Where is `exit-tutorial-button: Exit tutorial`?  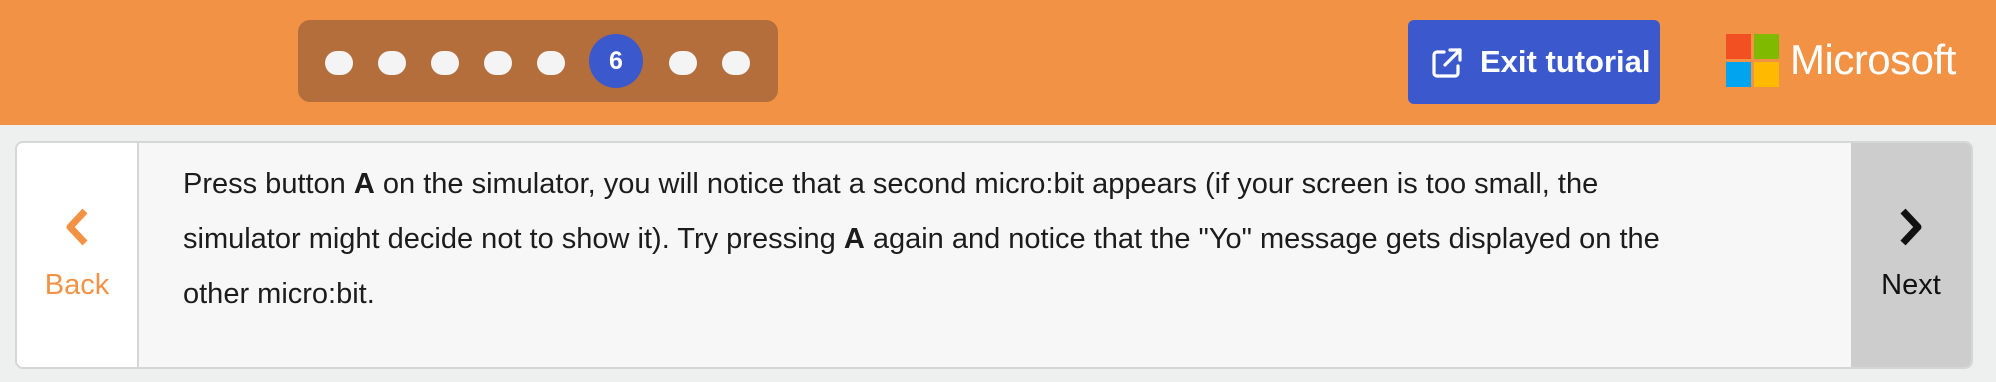
exit-tutorial-button: Exit tutorial is located at coordinates (1534, 62).